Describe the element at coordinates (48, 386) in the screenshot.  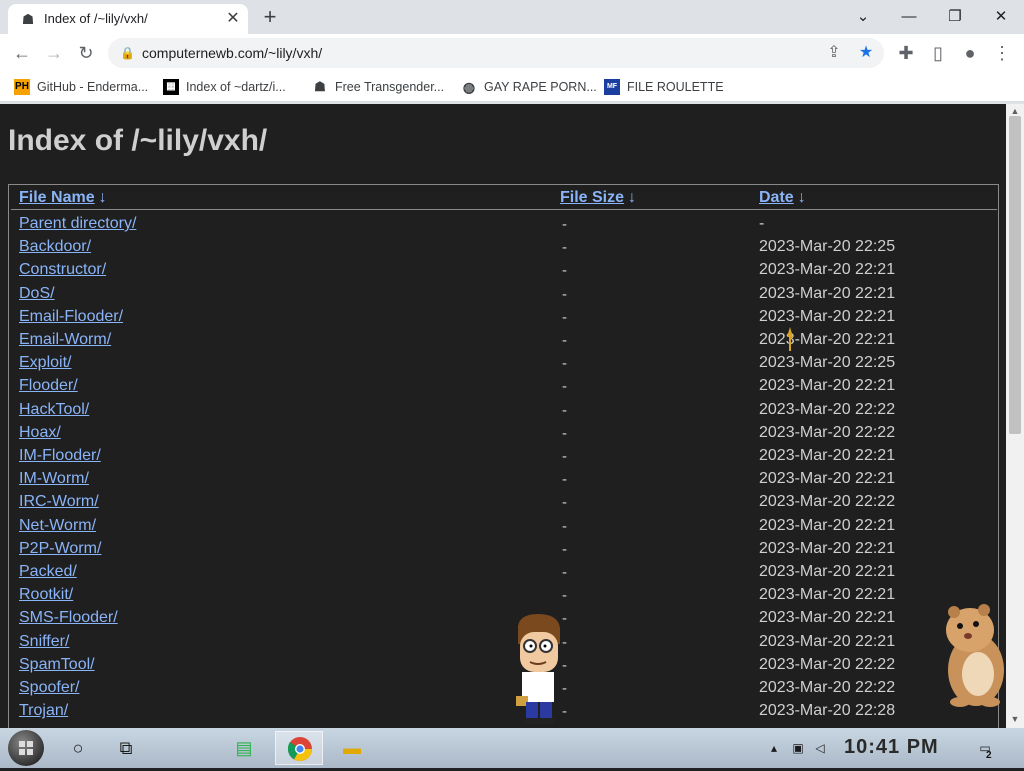
I see `file-link: Flooder/` at that location.